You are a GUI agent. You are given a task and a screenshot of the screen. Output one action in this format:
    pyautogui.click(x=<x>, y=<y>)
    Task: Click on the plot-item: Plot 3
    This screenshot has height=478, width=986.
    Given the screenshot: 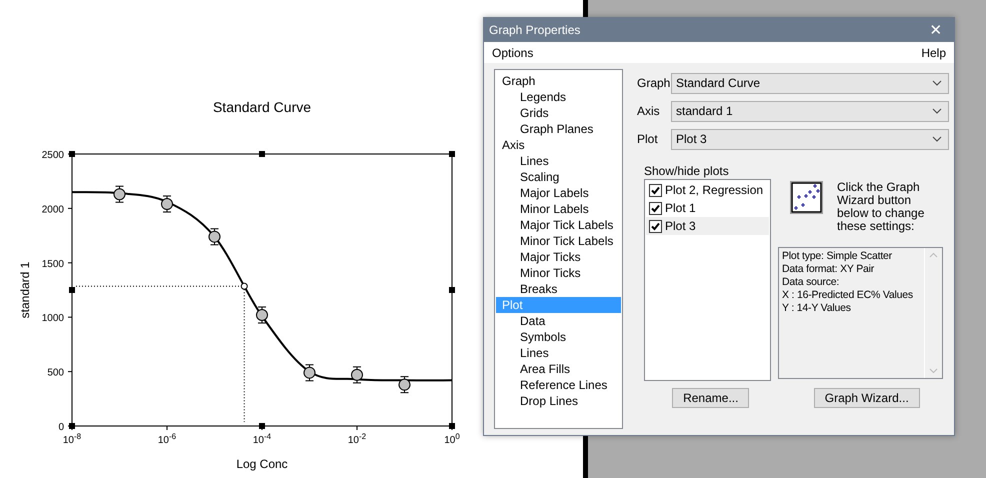 What is the action you would take?
    pyautogui.click(x=707, y=226)
    